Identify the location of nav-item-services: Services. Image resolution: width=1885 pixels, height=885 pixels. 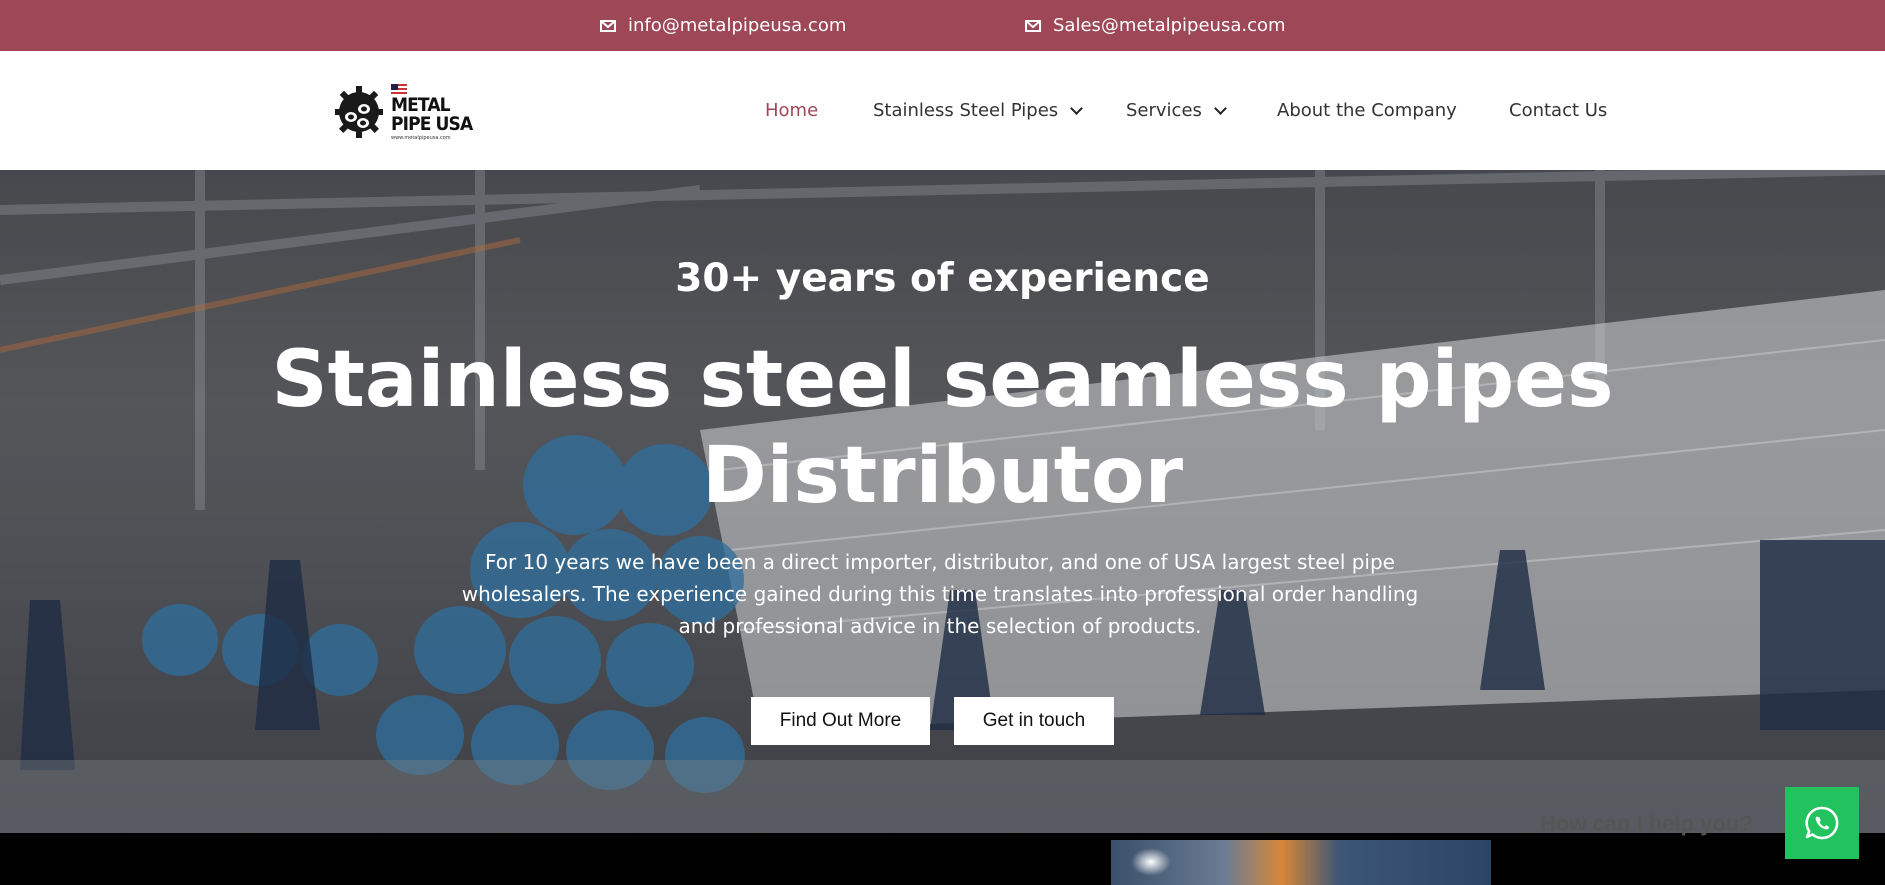
(1176, 110).